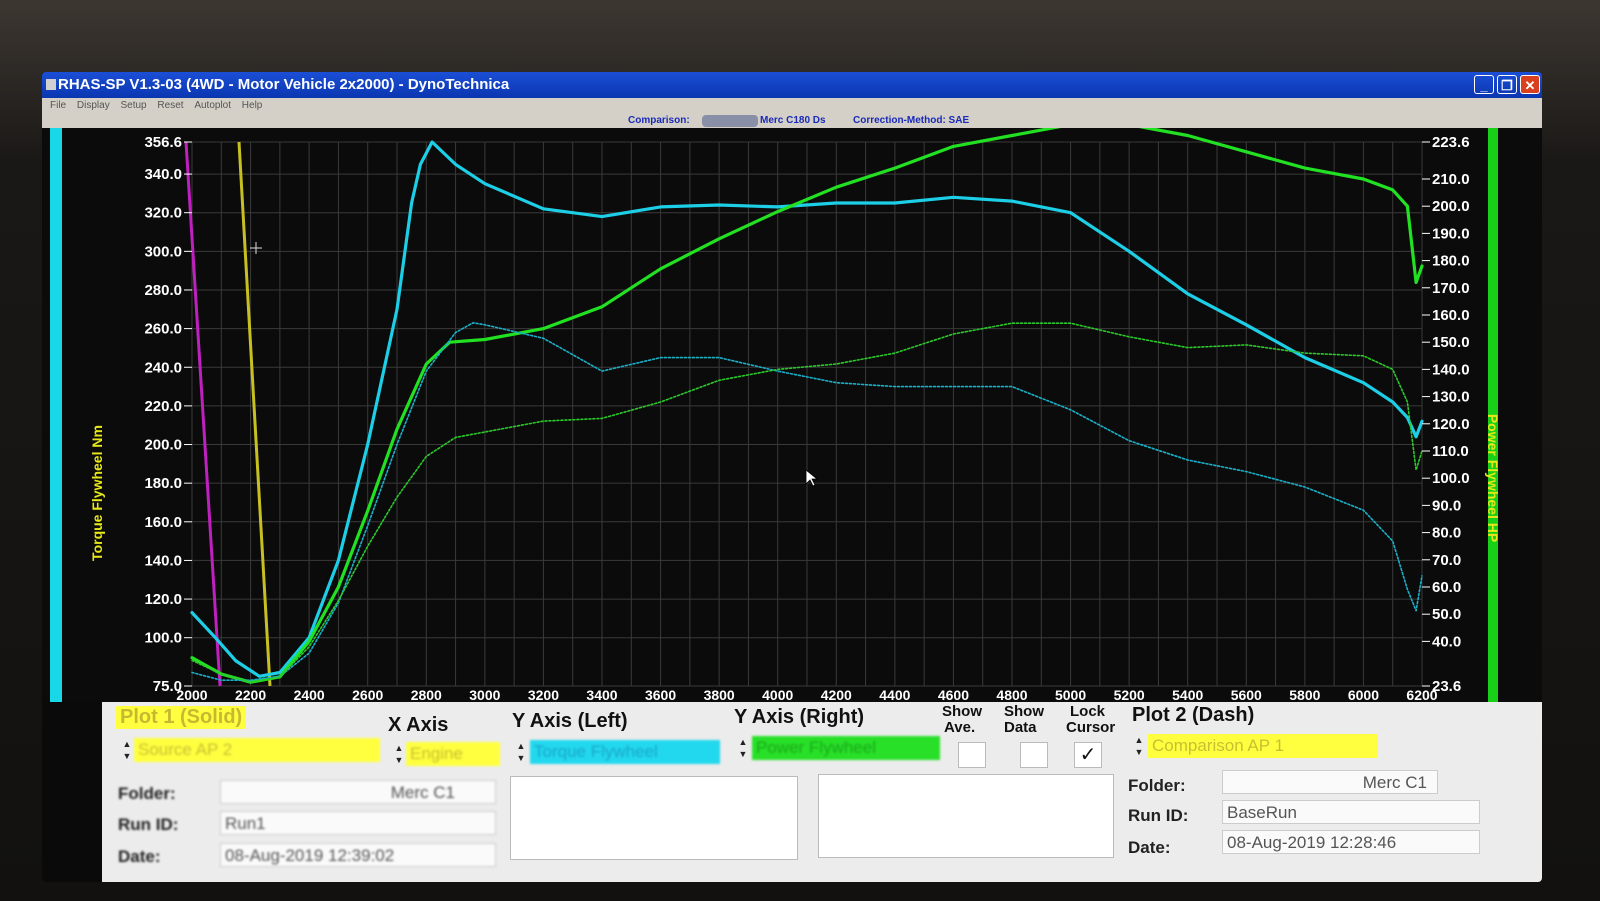  What do you see at coordinates (163, 638) in the screenshot?
I see `y-left-tick-label: 100.0` at bounding box center [163, 638].